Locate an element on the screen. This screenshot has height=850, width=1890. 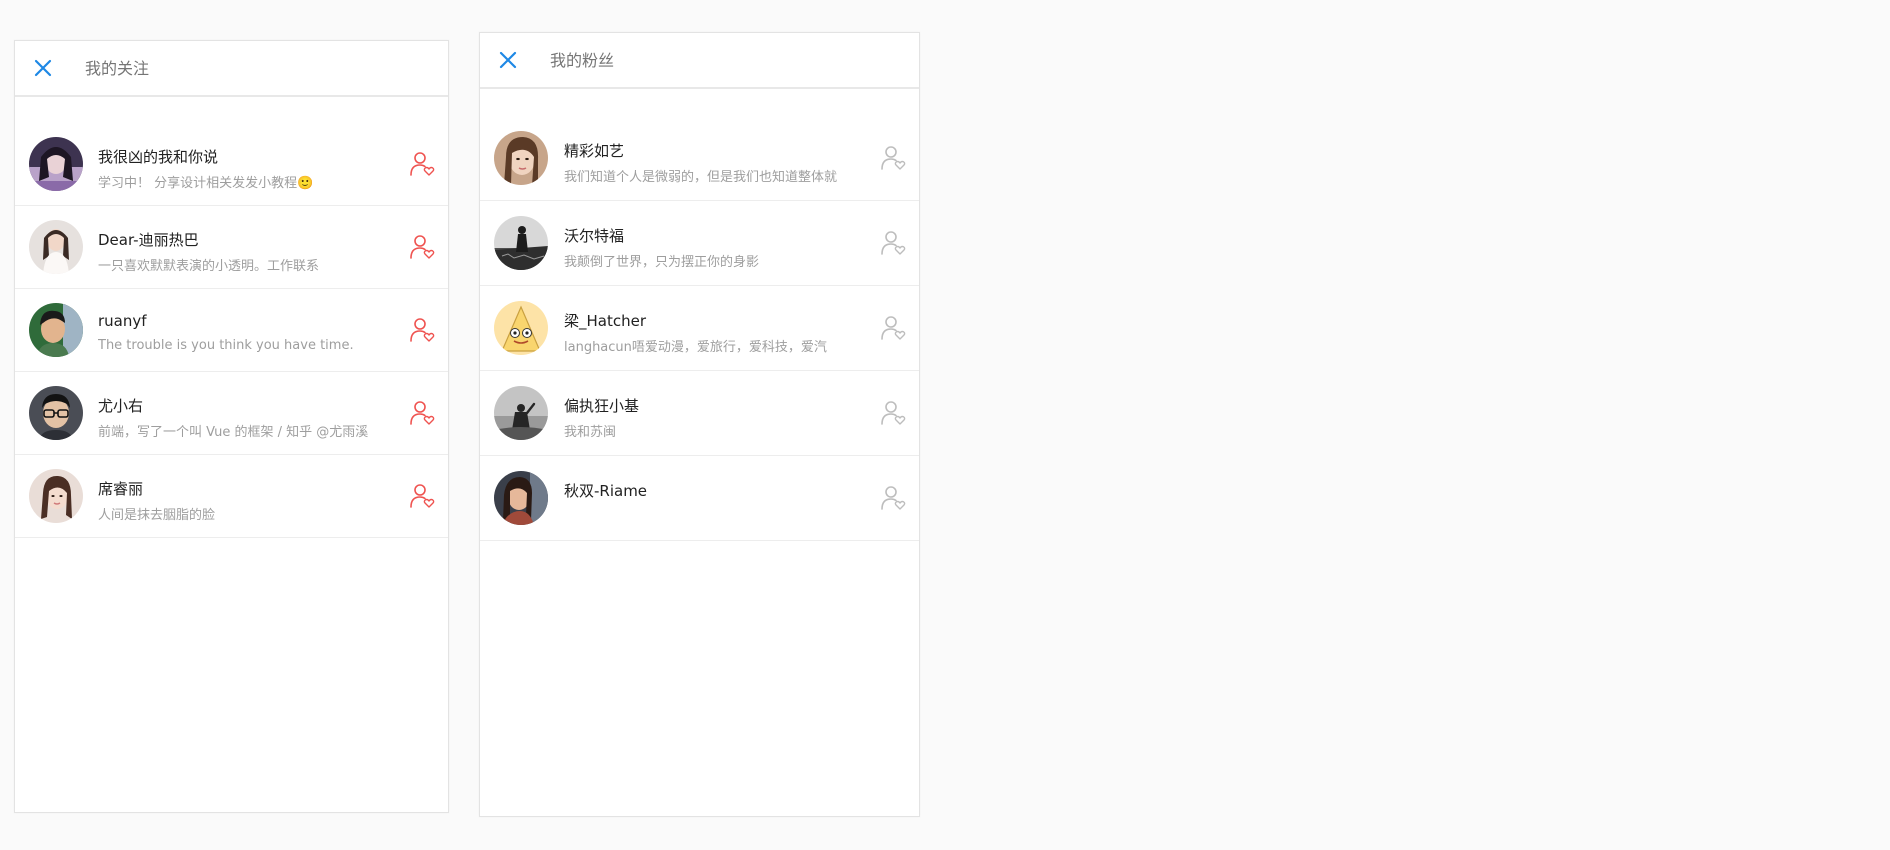
list-item: Dear-迪丽热巴 一只喜欢默默表演的小透明。工作联系 is located at coordinates (231, 247).